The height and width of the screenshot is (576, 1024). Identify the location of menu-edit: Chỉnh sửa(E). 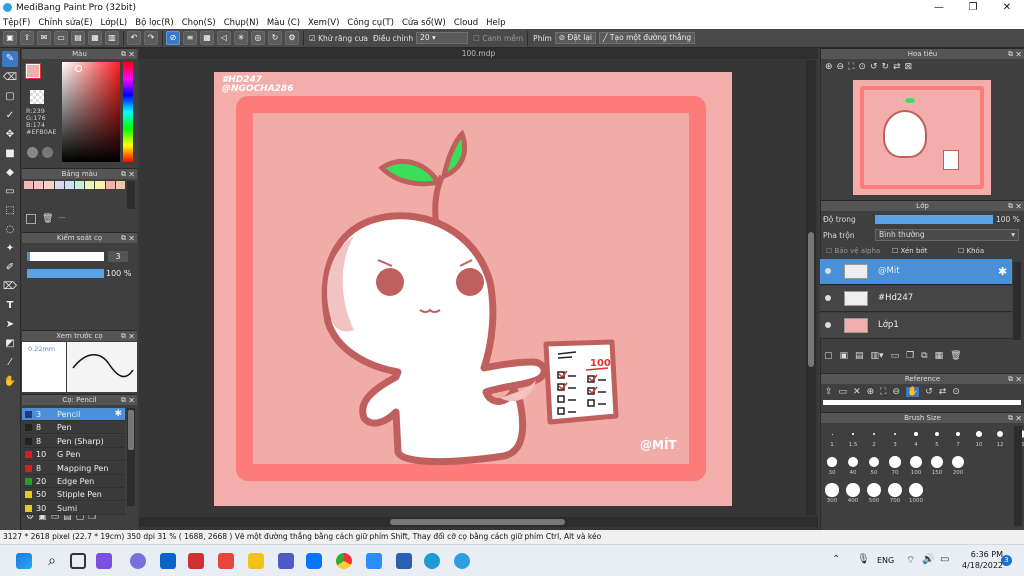
(65, 23).